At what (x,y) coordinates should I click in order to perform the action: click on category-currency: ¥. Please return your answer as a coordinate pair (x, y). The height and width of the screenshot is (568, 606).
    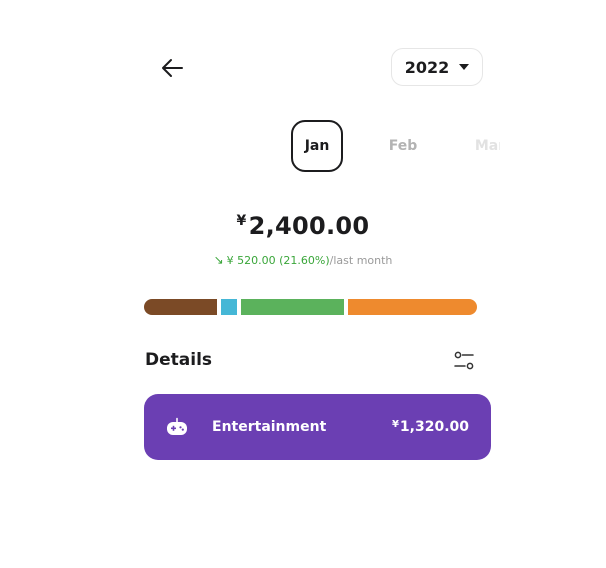
    Looking at the image, I should click on (395, 424).